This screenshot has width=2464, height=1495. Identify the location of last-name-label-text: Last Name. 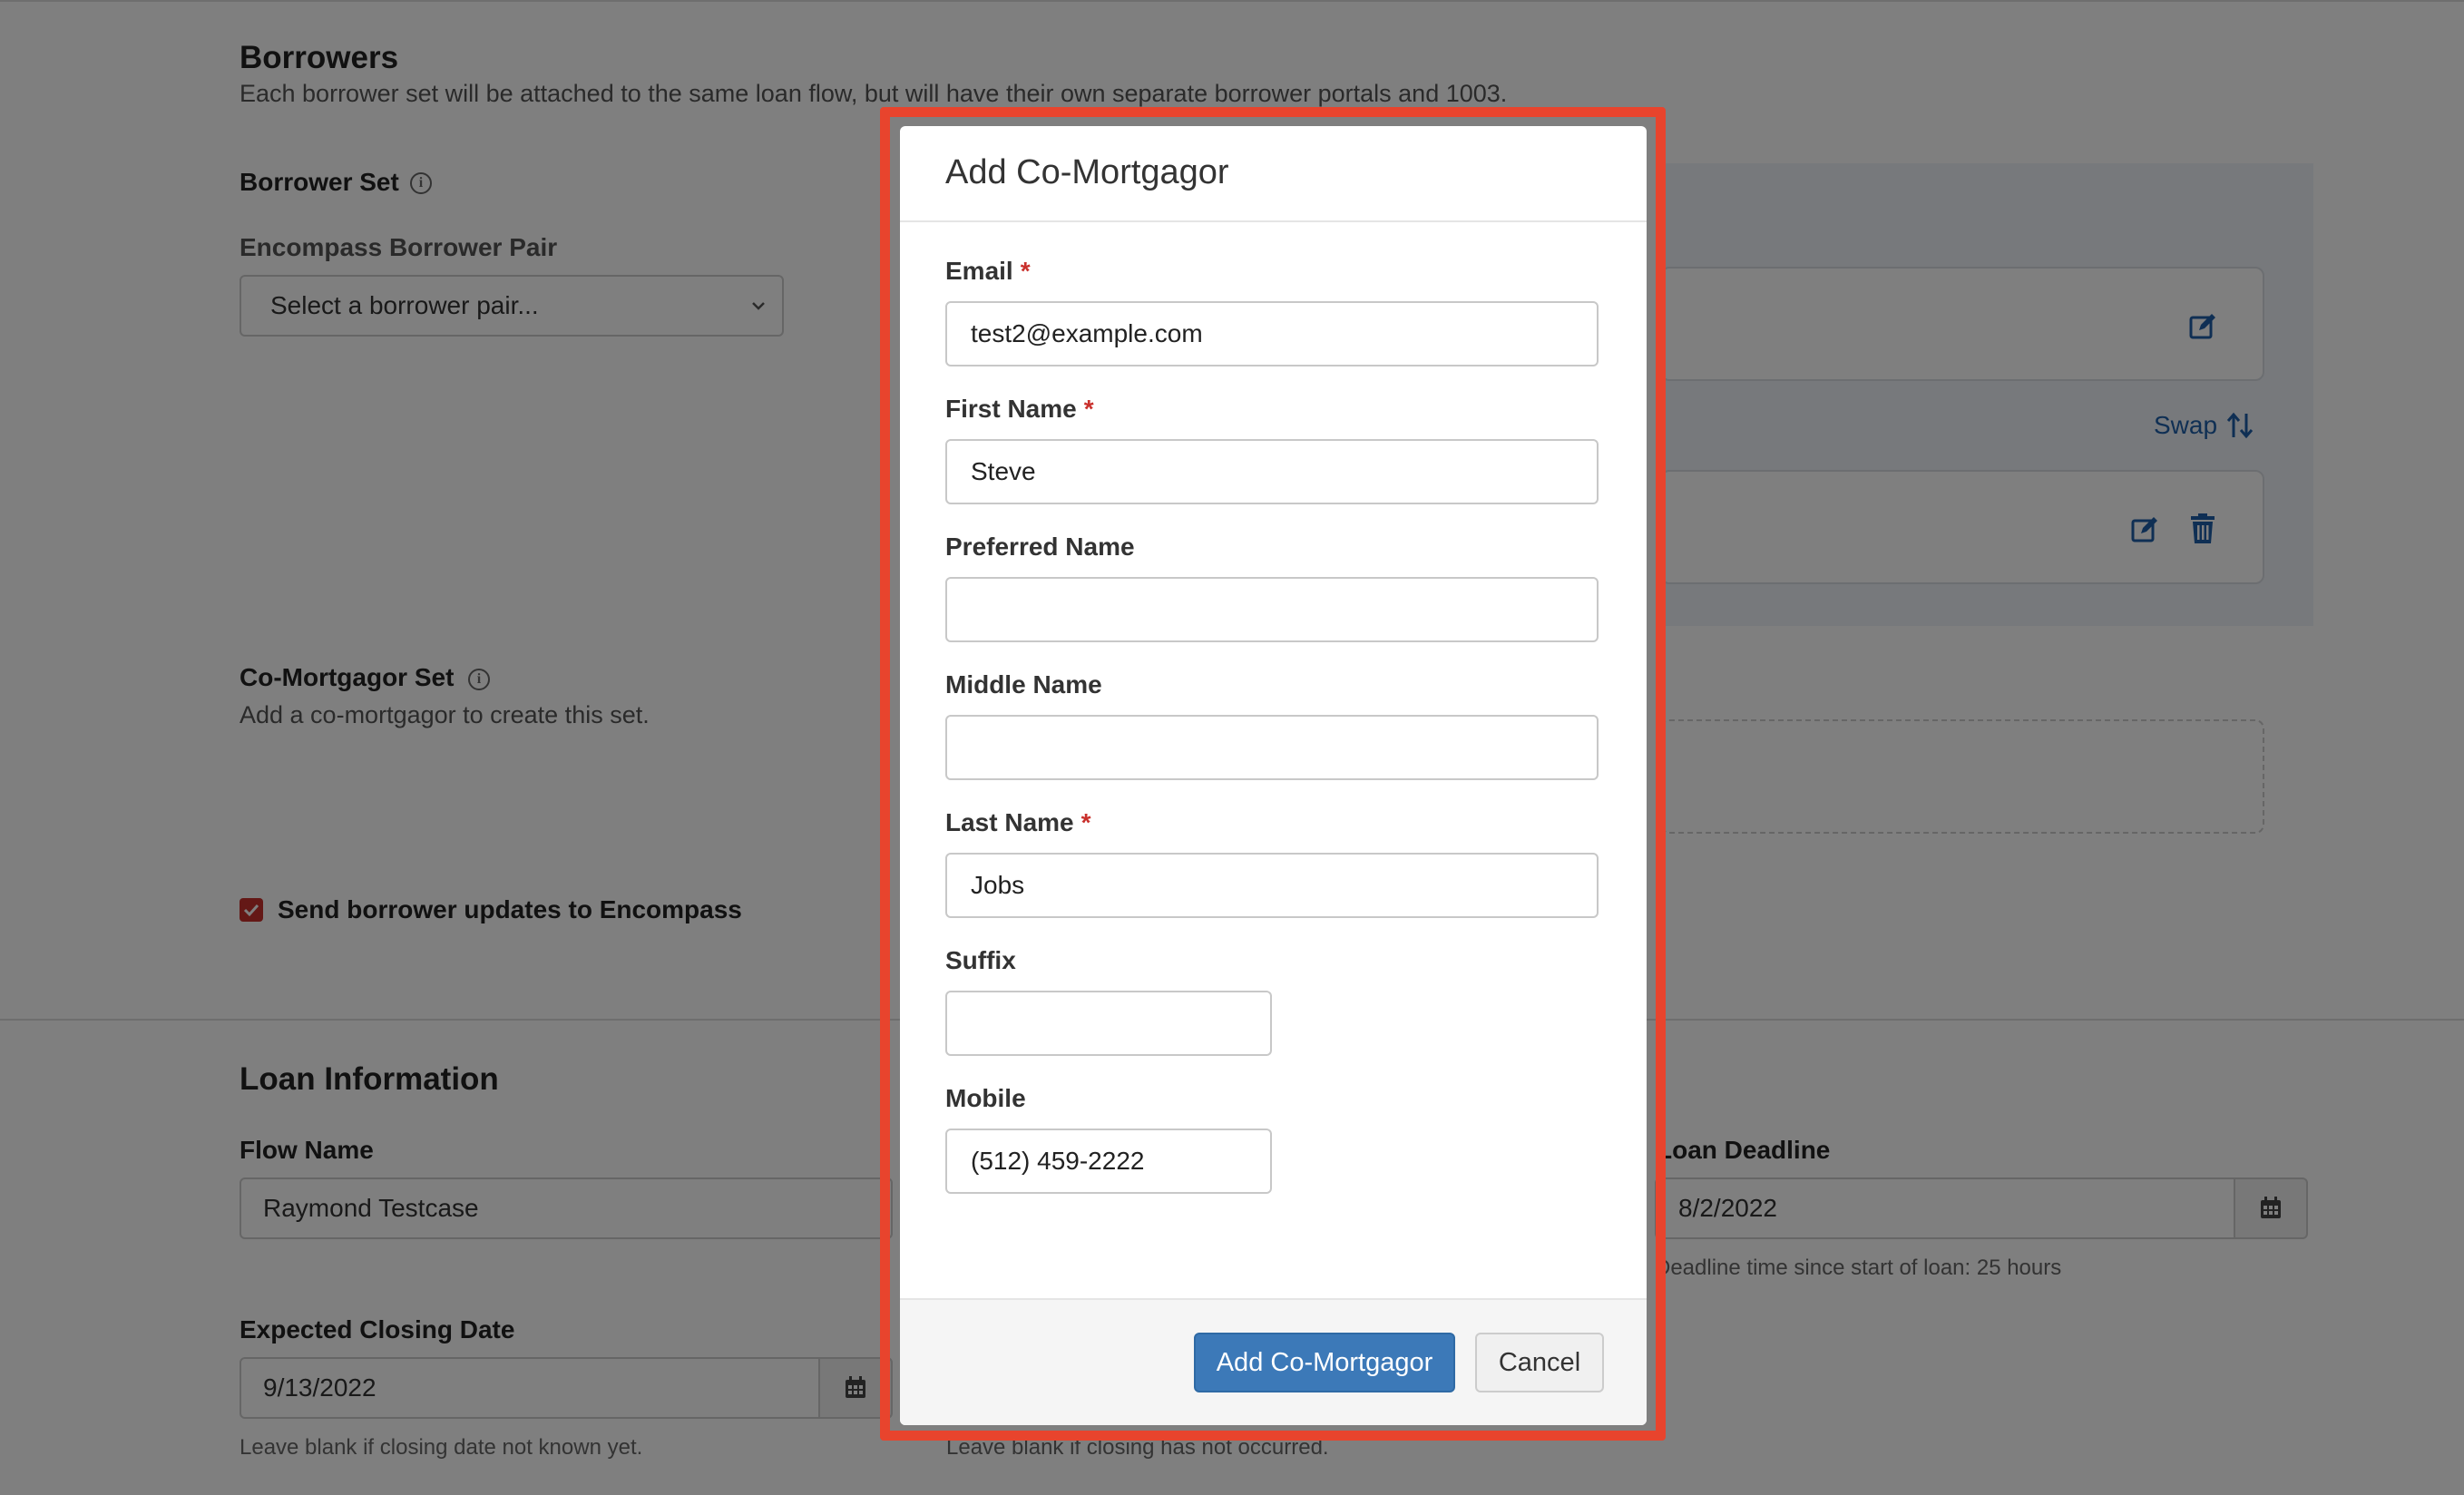
(1009, 822).